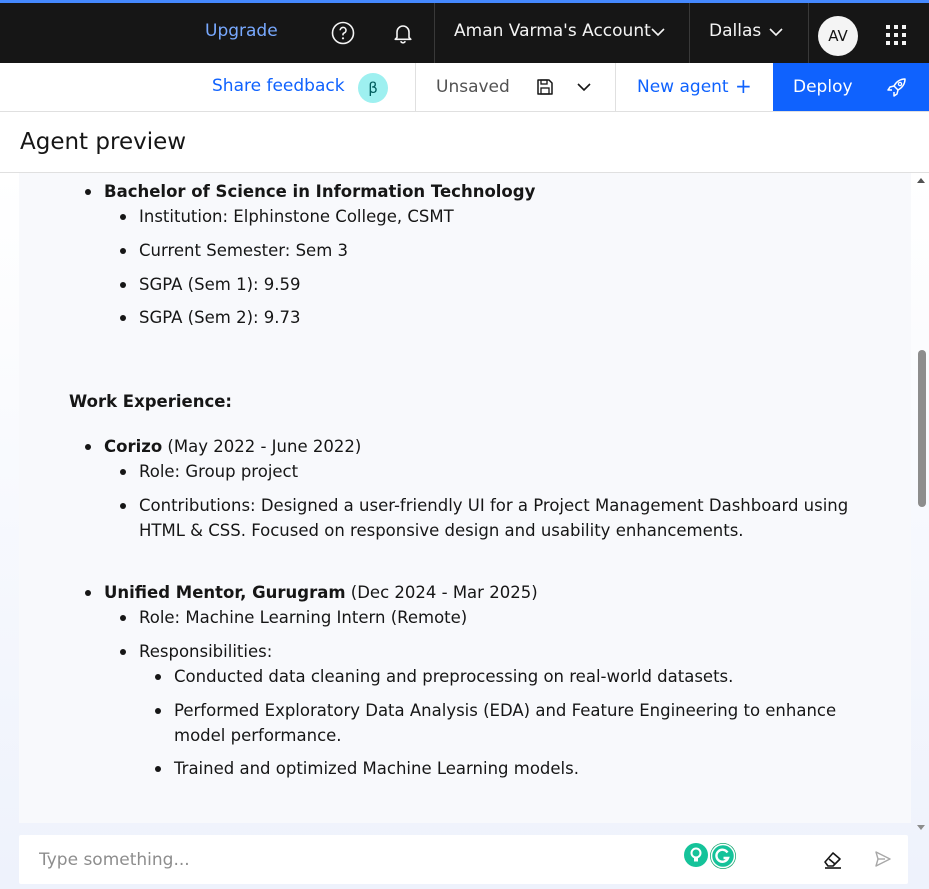 This screenshot has width=929, height=889. I want to click on list-item-continuation: model performance., so click(258, 735).